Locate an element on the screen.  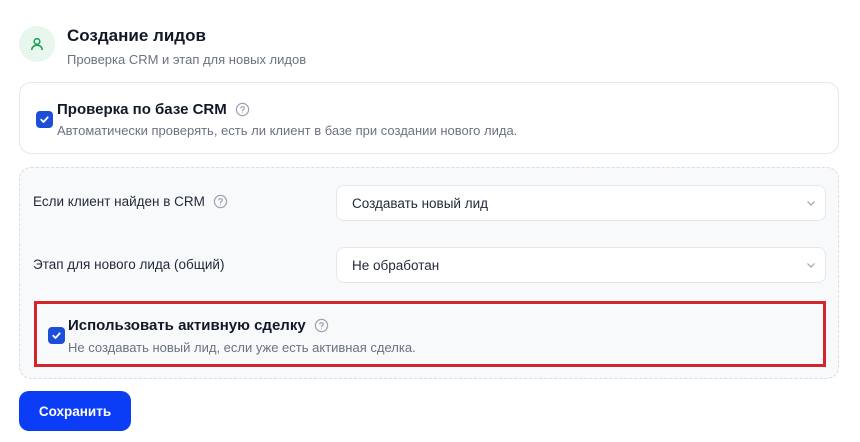
new-lead-stage-select: Не обработан is located at coordinates (581, 265).